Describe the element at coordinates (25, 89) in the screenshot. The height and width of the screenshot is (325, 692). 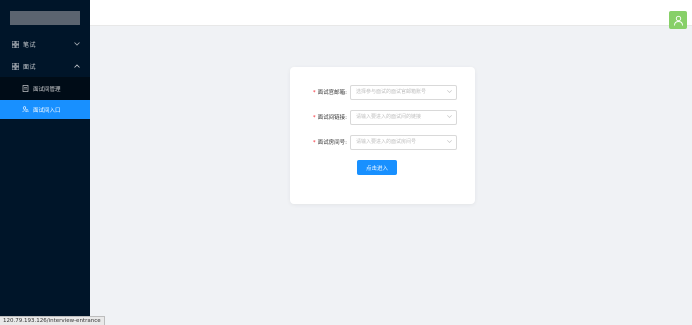
I see `document-icon` at that location.